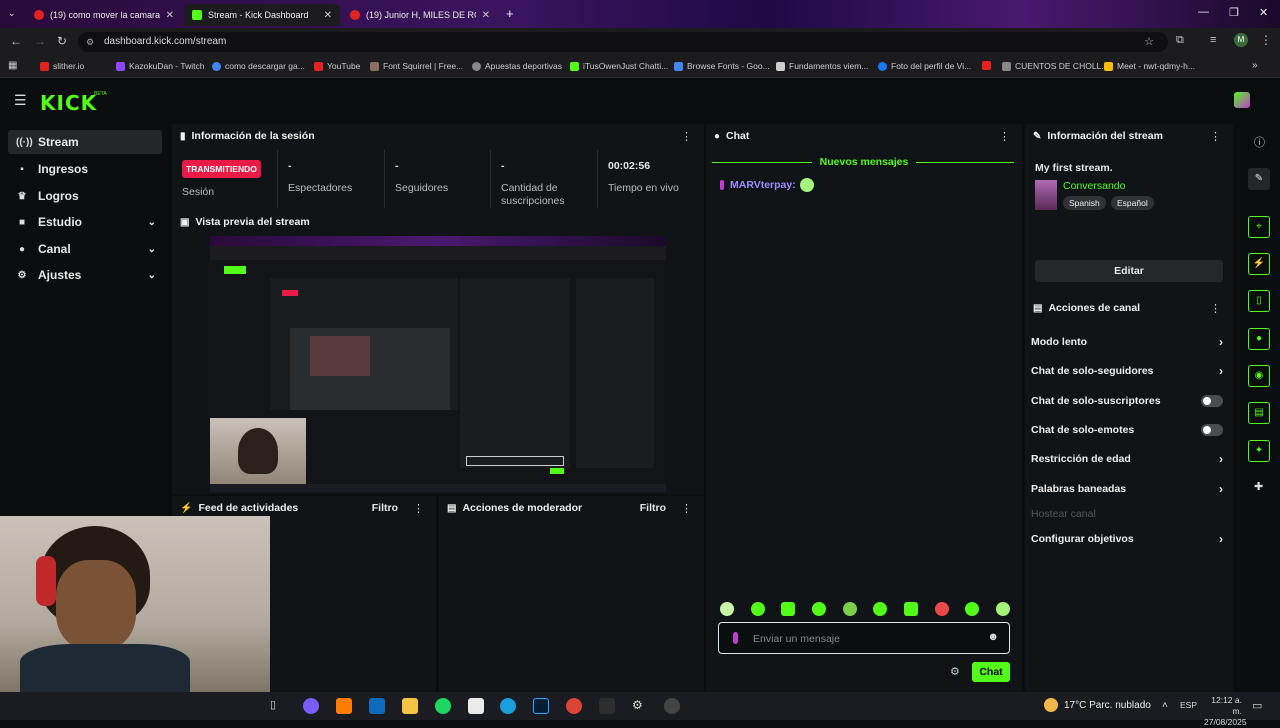 This screenshot has width=1280, height=728. I want to click on emoji-picker-icon: ☻, so click(993, 637).